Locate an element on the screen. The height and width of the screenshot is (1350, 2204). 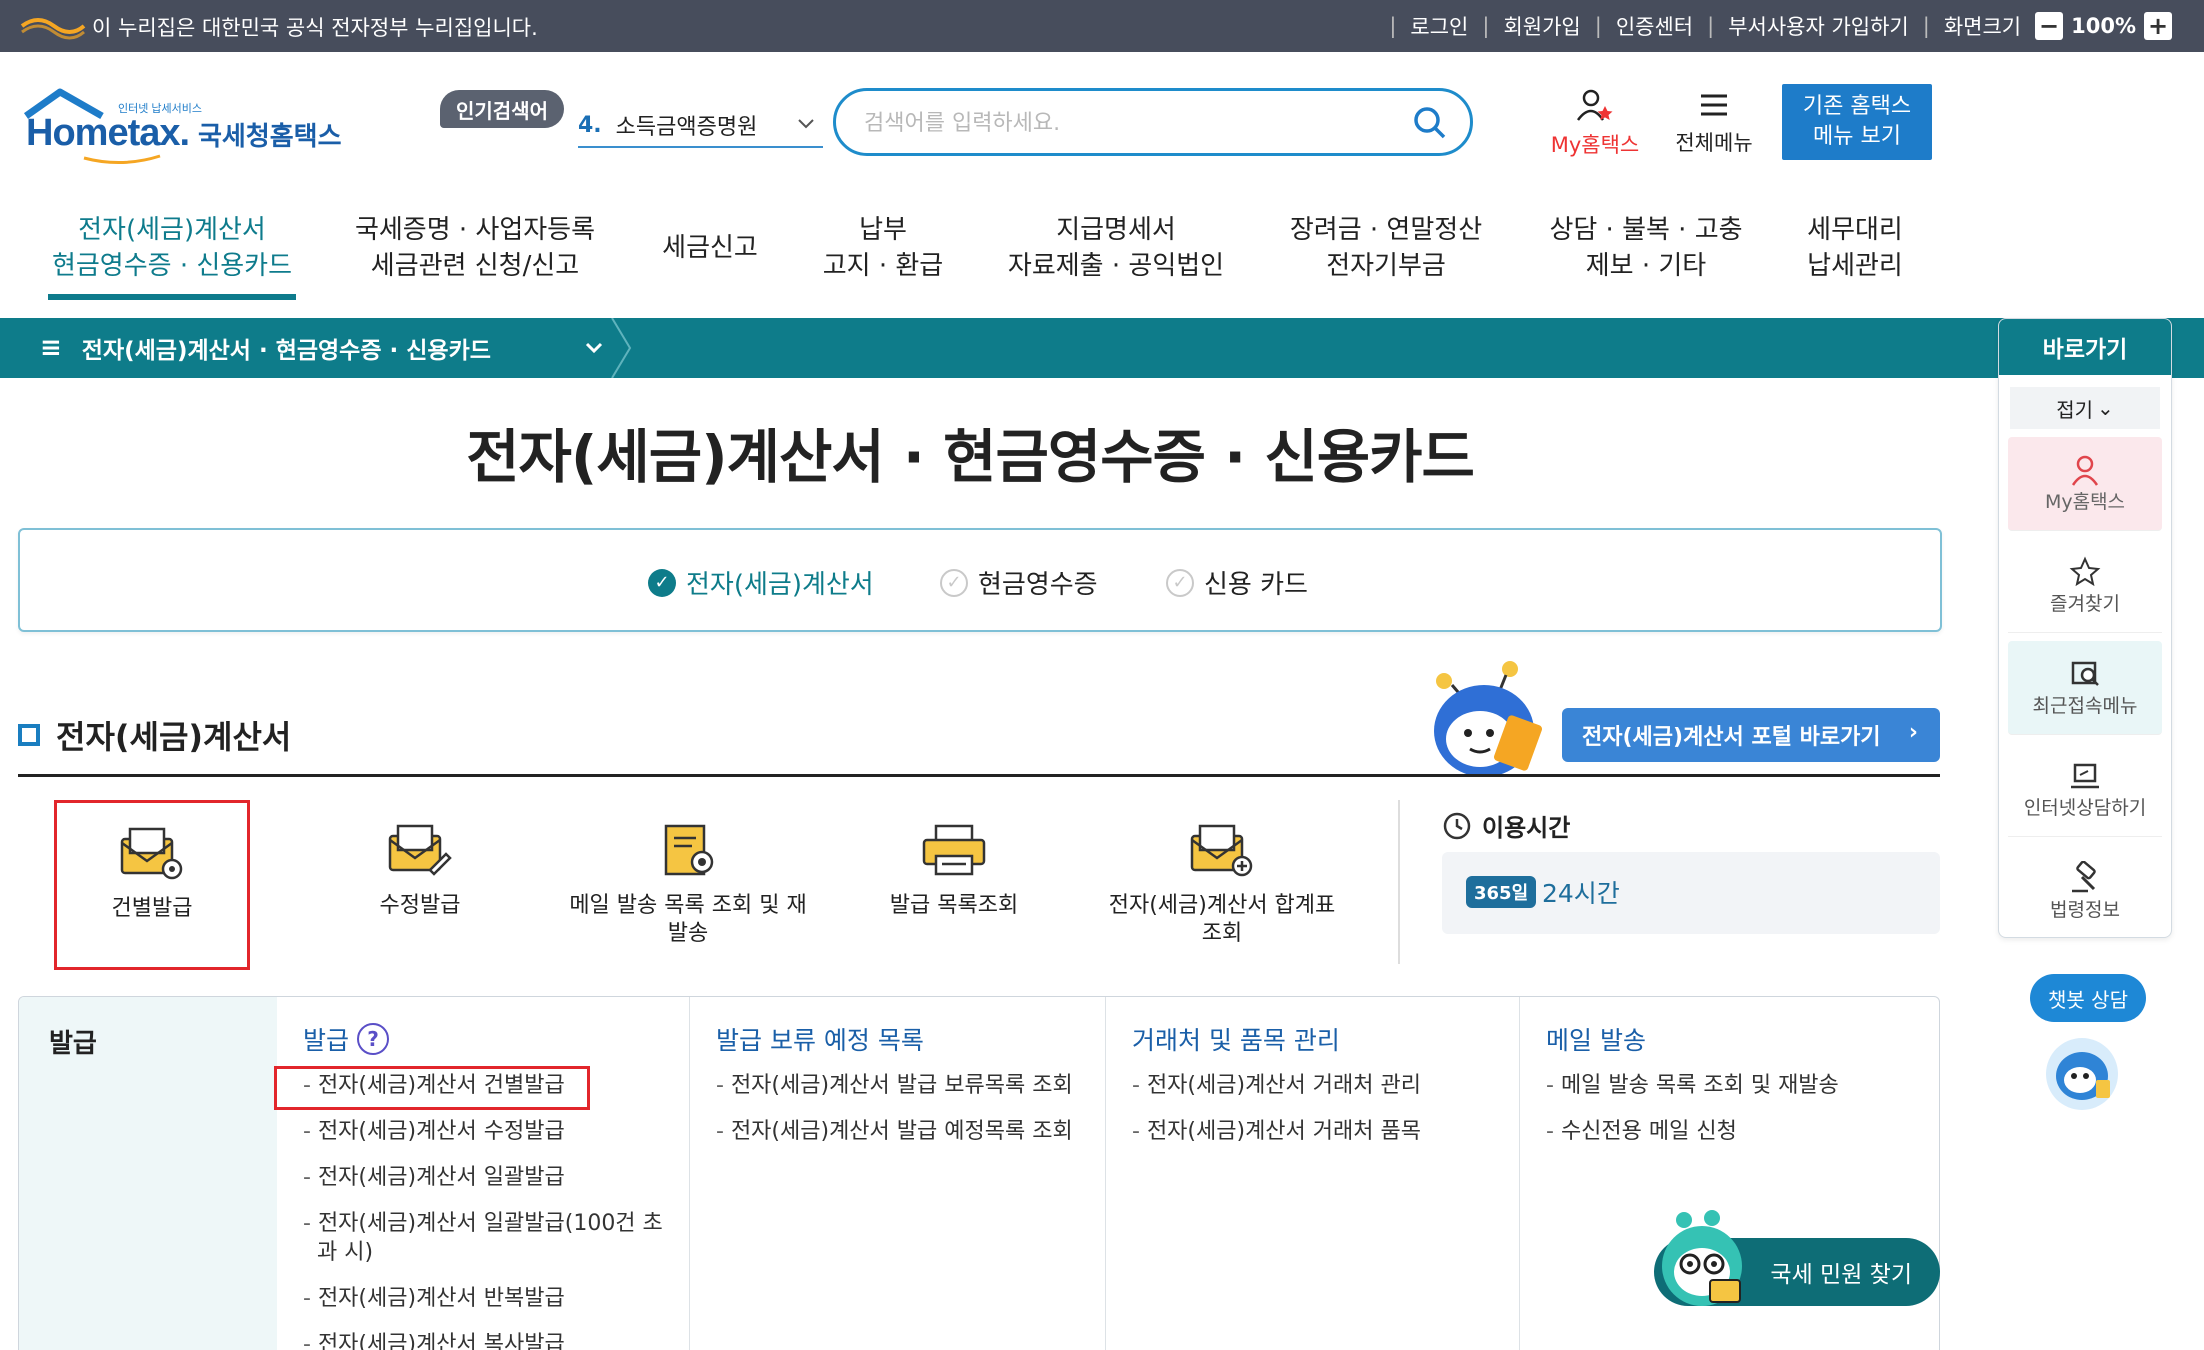
quick-icon-label: 발급 목록조회 is located at coordinates (954, 905).